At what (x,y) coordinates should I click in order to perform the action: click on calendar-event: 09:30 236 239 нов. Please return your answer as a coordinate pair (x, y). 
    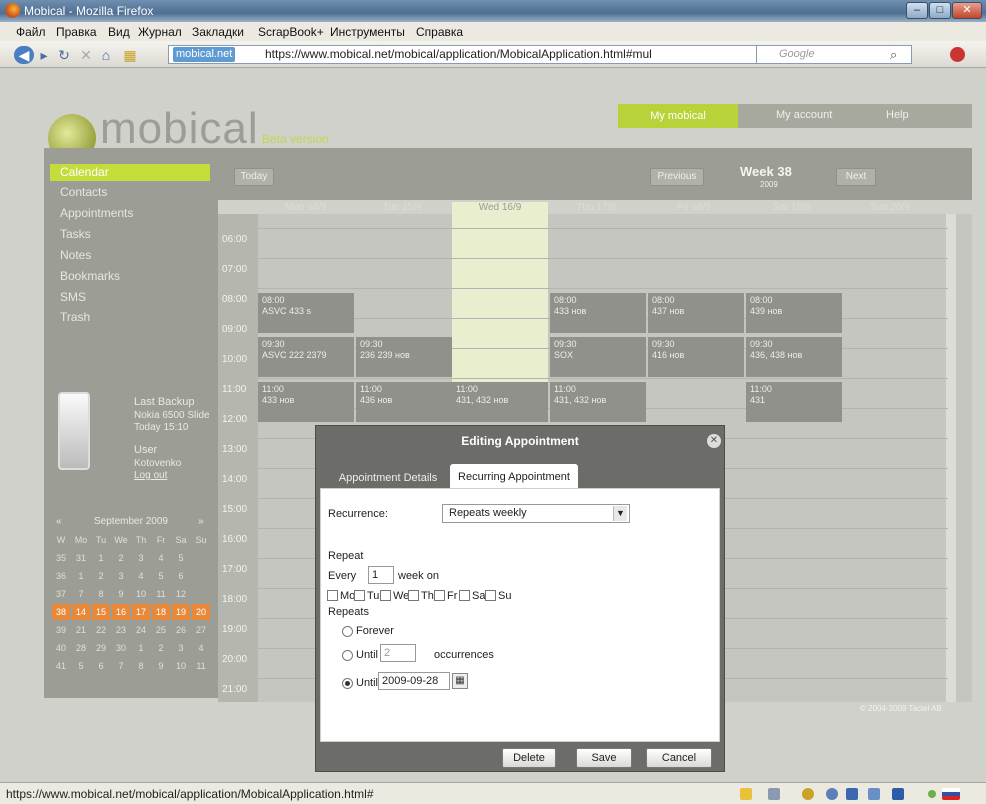
    Looking at the image, I should click on (404, 357).